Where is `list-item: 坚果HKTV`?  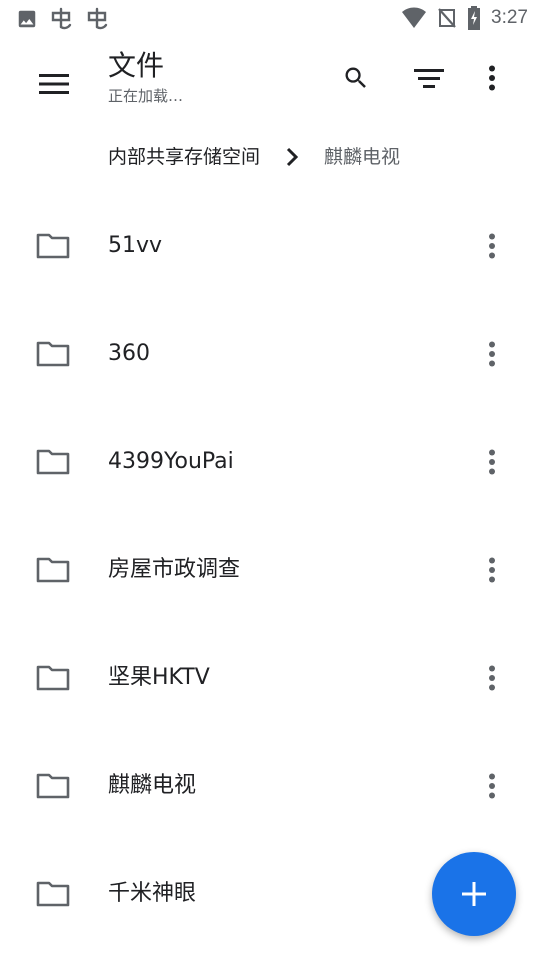 list-item: 坚果HKTV is located at coordinates (270, 678).